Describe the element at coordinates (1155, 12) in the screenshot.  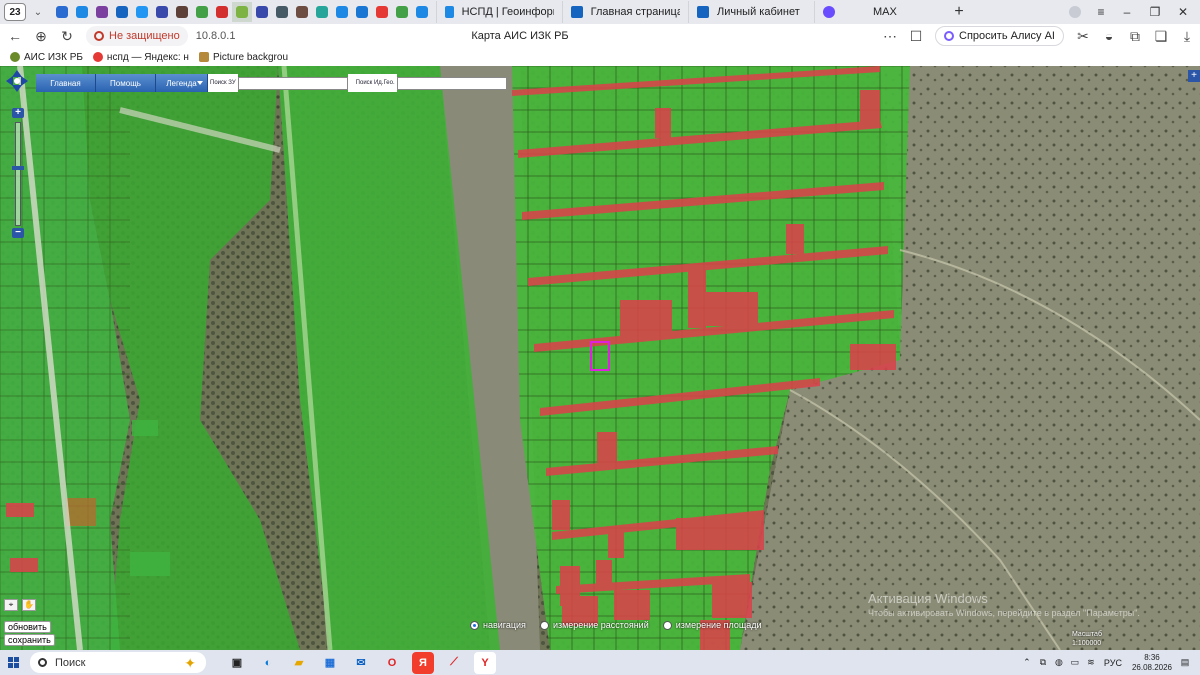
I see `restore-icon: ❐` at that location.